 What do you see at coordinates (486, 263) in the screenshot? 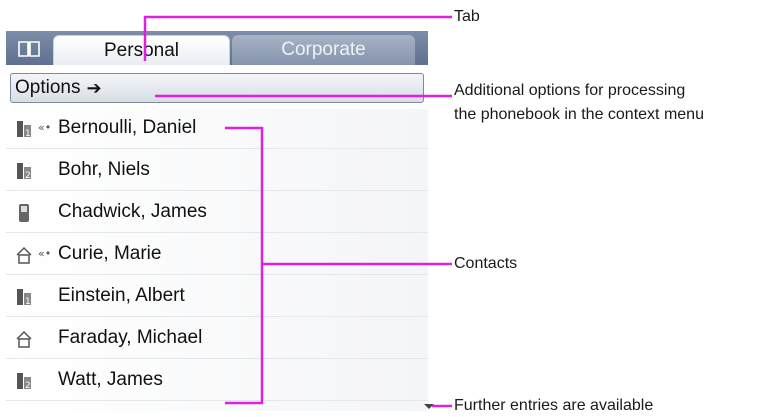
I see `annotation-contacts: Contacts` at bounding box center [486, 263].